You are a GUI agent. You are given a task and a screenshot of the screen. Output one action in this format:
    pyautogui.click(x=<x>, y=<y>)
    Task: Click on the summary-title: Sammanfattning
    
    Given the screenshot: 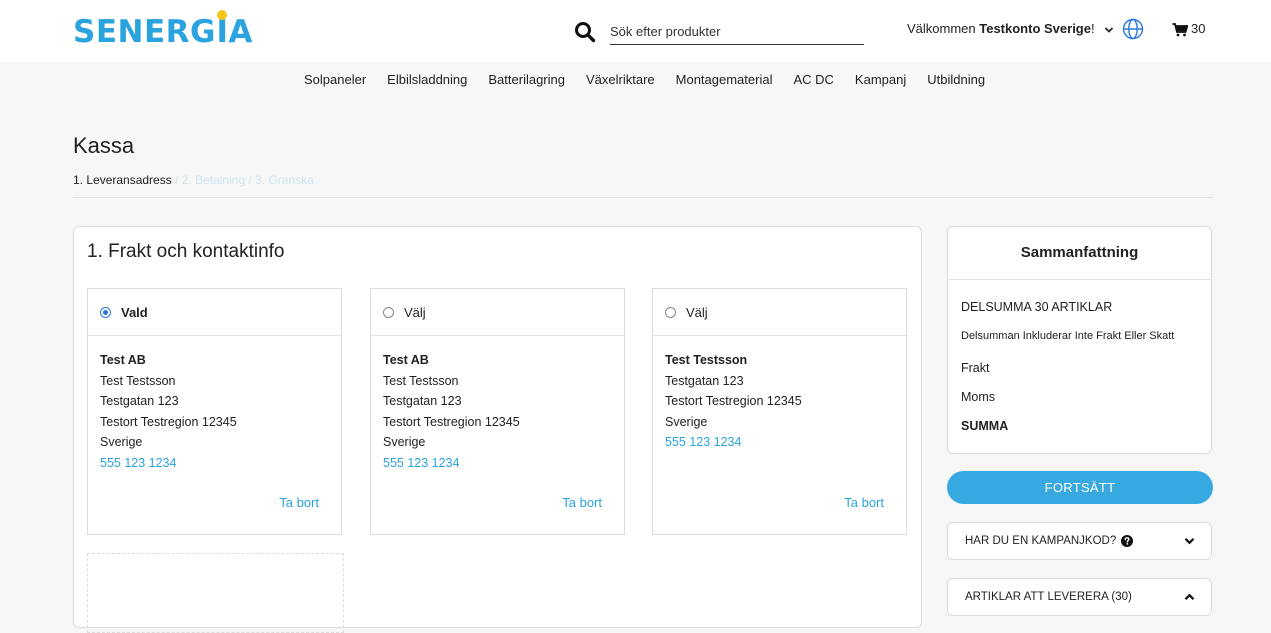 What is the action you would take?
    pyautogui.click(x=1079, y=253)
    